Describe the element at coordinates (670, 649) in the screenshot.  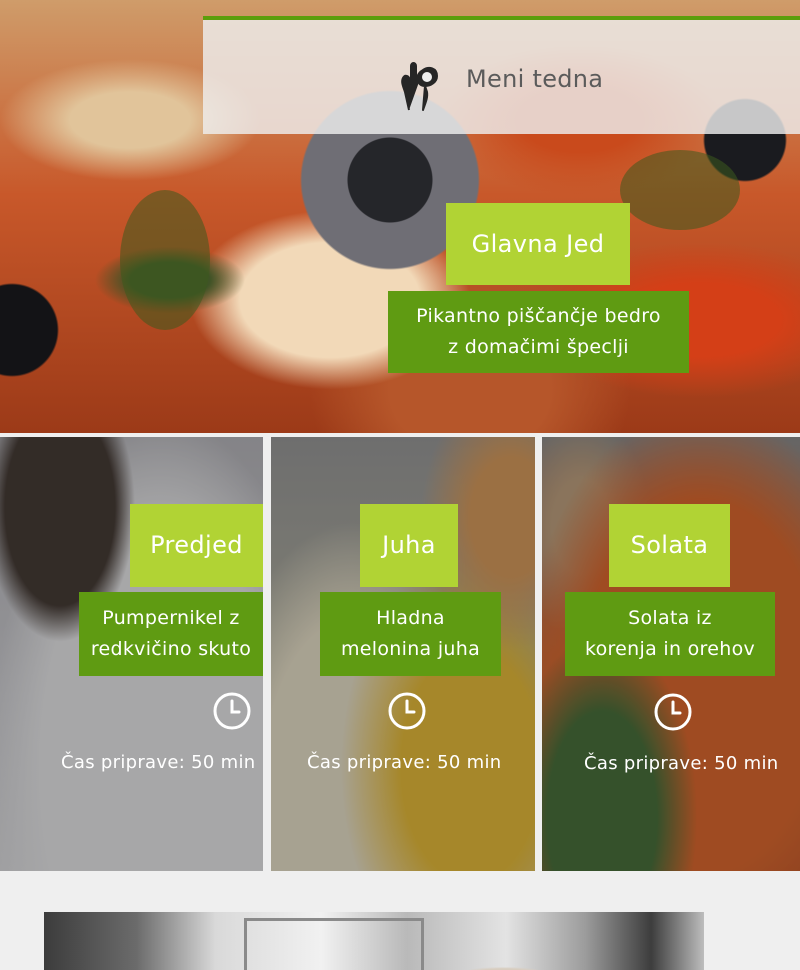
I see `card-description-line2: korenja in orehov` at that location.